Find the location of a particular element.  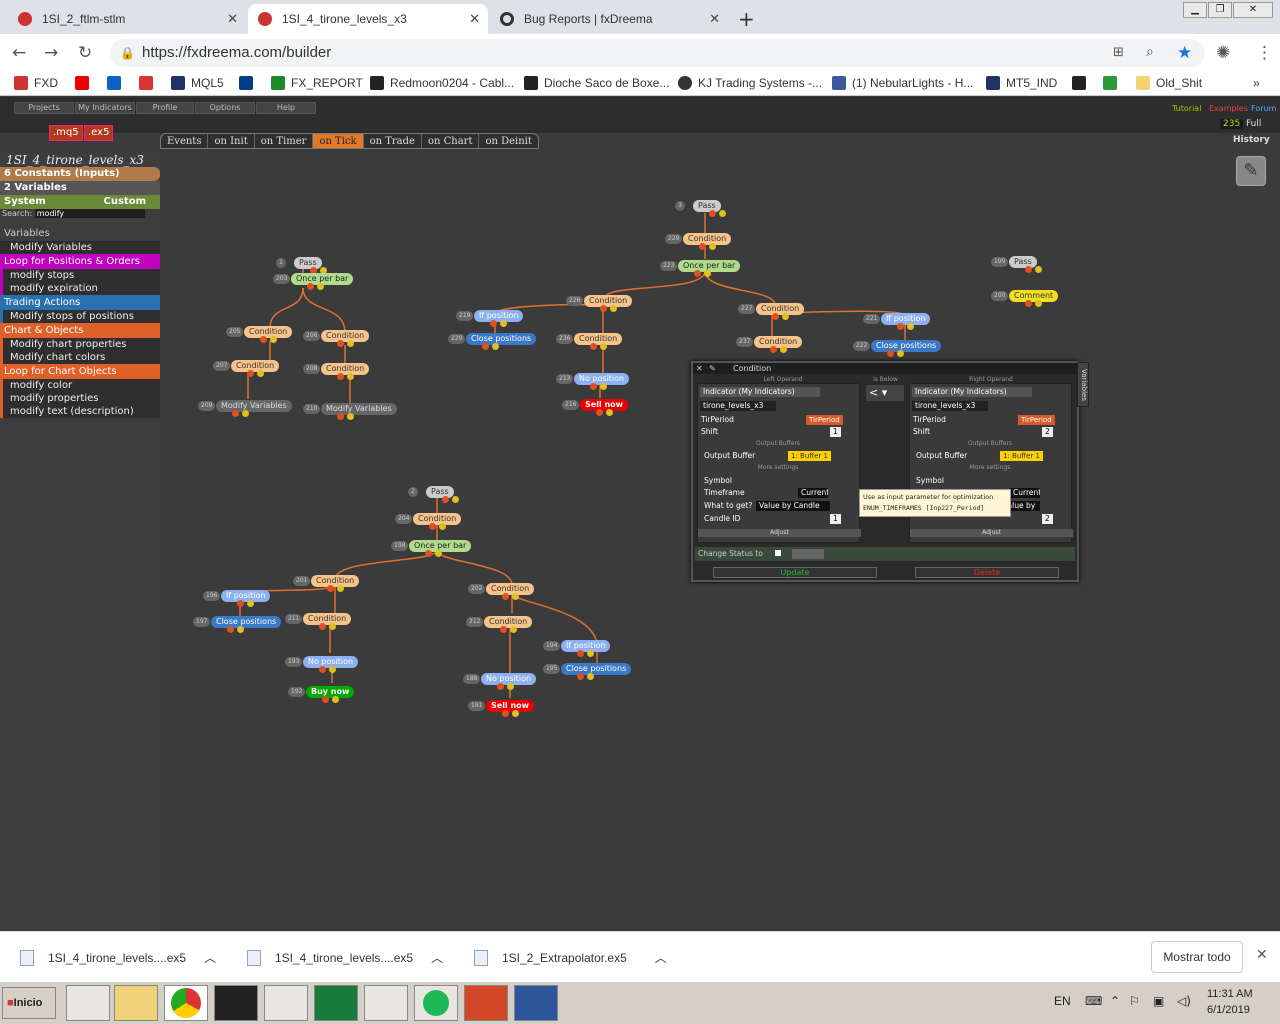

right-tirperiod-value: TirPeriod is located at coordinates (1036, 420).